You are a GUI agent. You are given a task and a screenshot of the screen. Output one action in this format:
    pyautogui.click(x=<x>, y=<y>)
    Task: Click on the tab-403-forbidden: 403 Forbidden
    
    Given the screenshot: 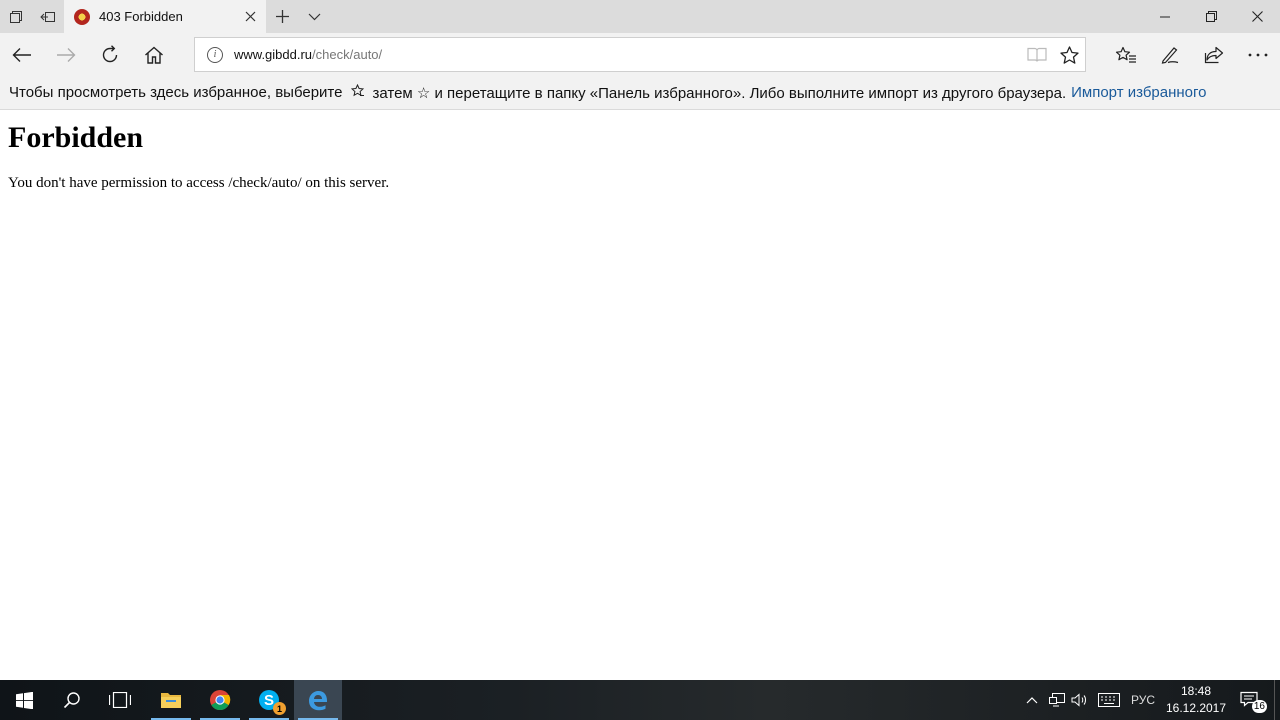 What is the action you would take?
    pyautogui.click(x=165, y=16)
    